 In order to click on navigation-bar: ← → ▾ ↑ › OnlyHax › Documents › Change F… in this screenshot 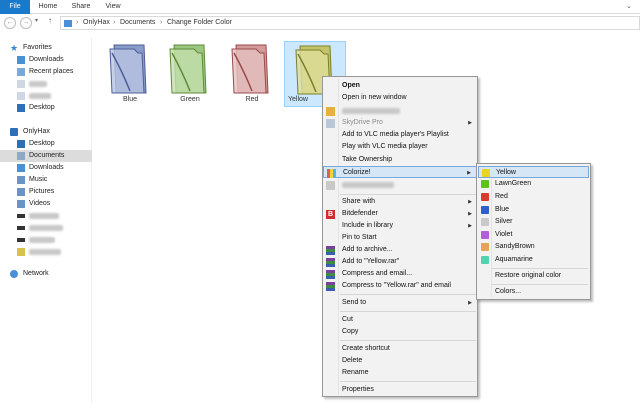, I will do `click(320, 23)`.